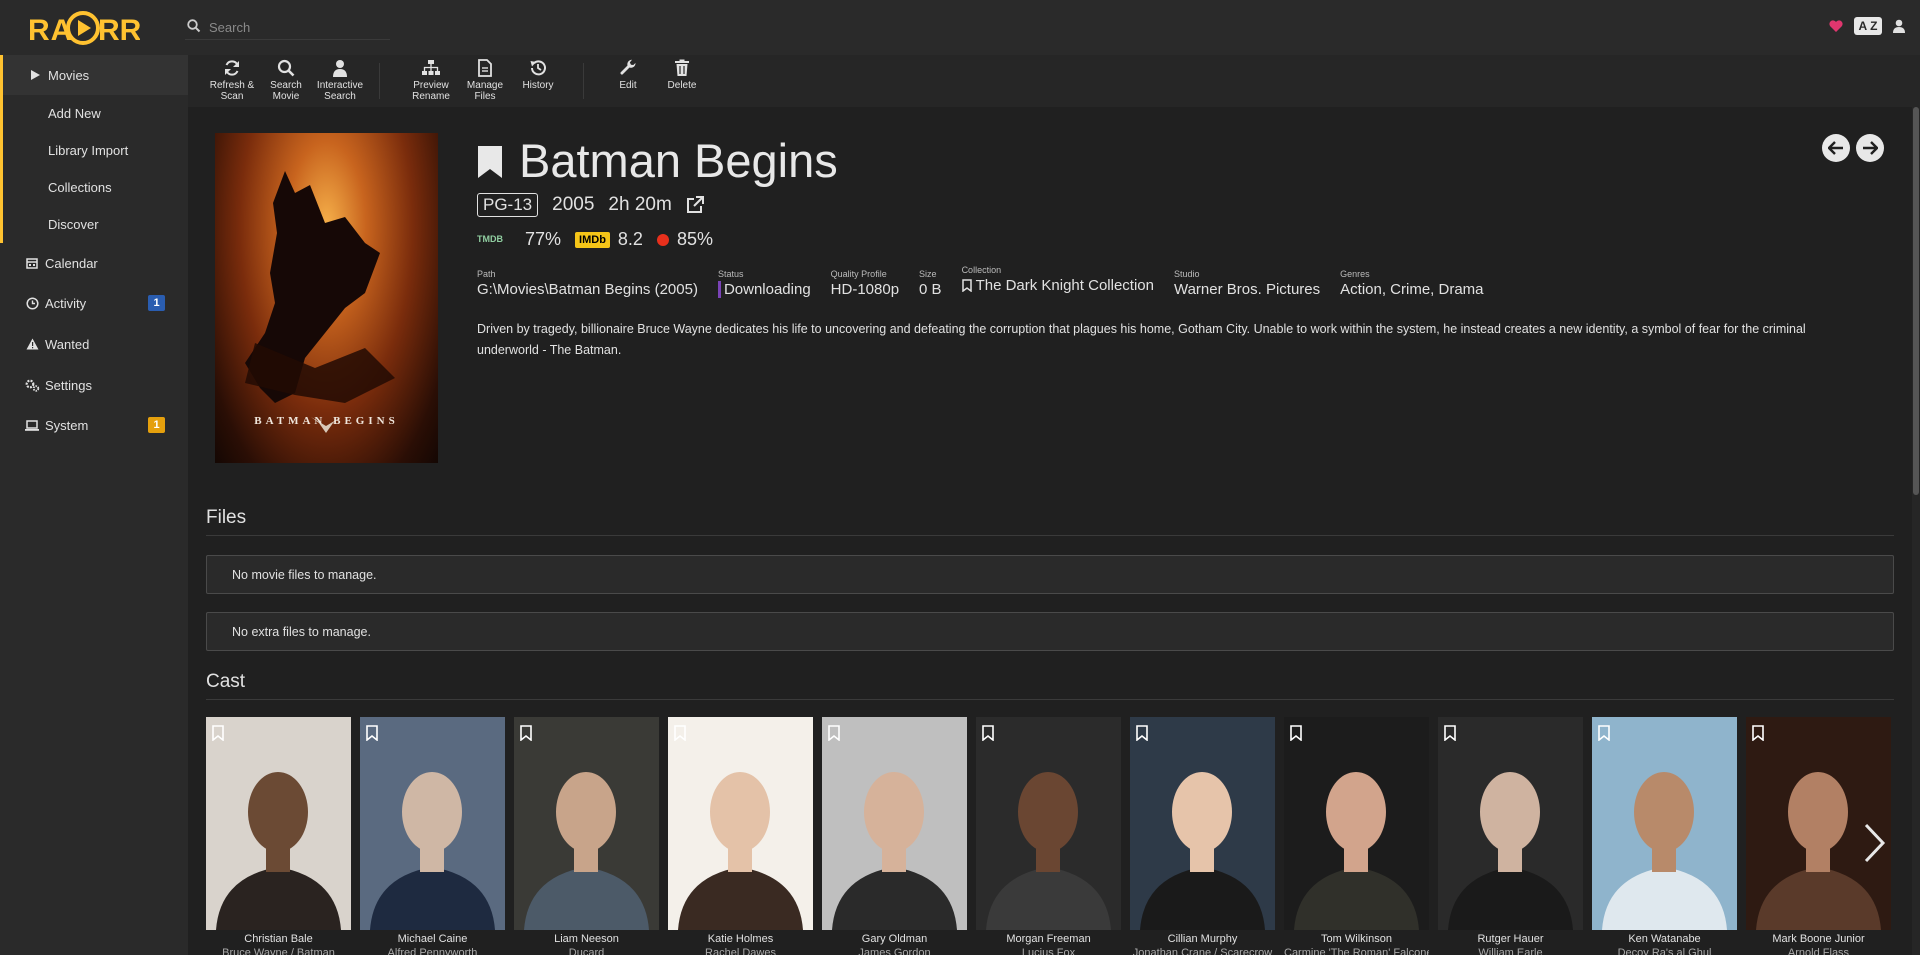 This screenshot has width=1920, height=955. Describe the element at coordinates (1870, 148) in the screenshot. I see `next-movie-button` at that location.